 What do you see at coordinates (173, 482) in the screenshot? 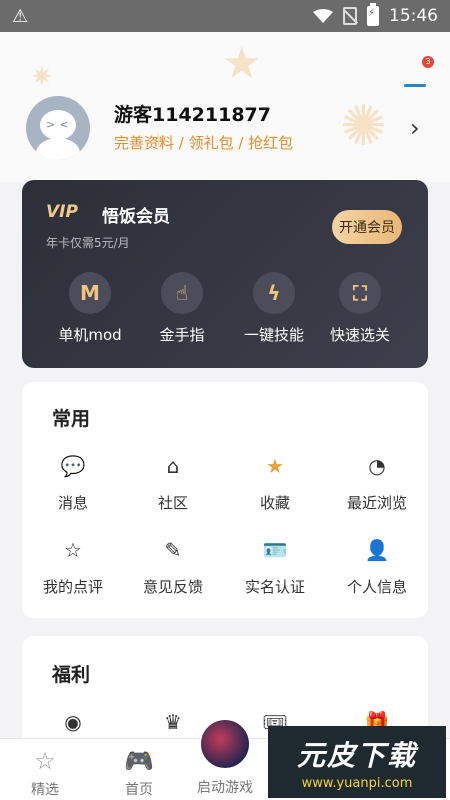
I see `menu-item-community: ⌂ 社区` at bounding box center [173, 482].